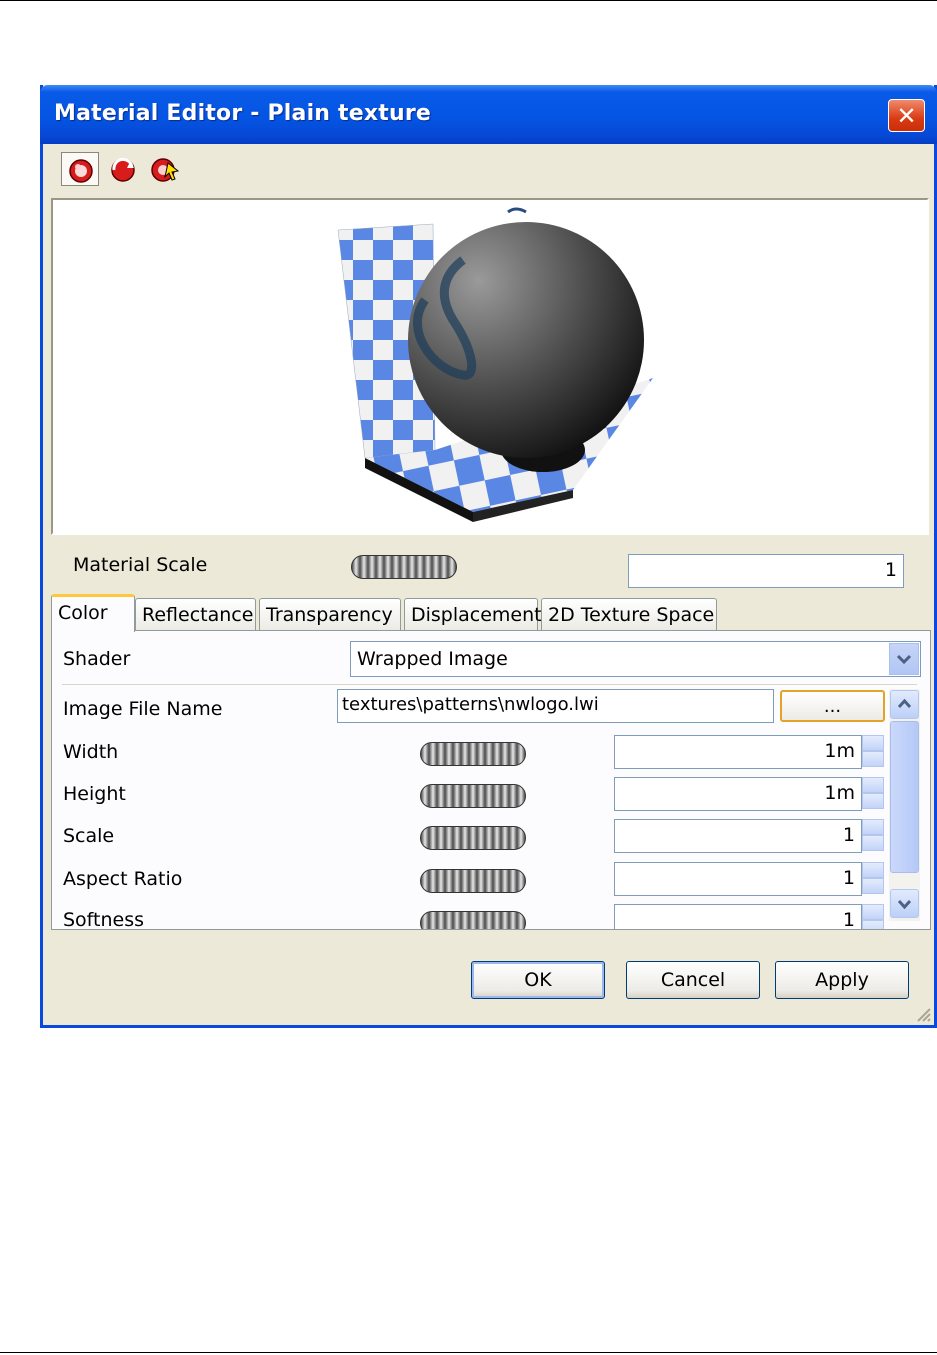 The height and width of the screenshot is (1355, 937). I want to click on undo-material-icon, so click(123, 169).